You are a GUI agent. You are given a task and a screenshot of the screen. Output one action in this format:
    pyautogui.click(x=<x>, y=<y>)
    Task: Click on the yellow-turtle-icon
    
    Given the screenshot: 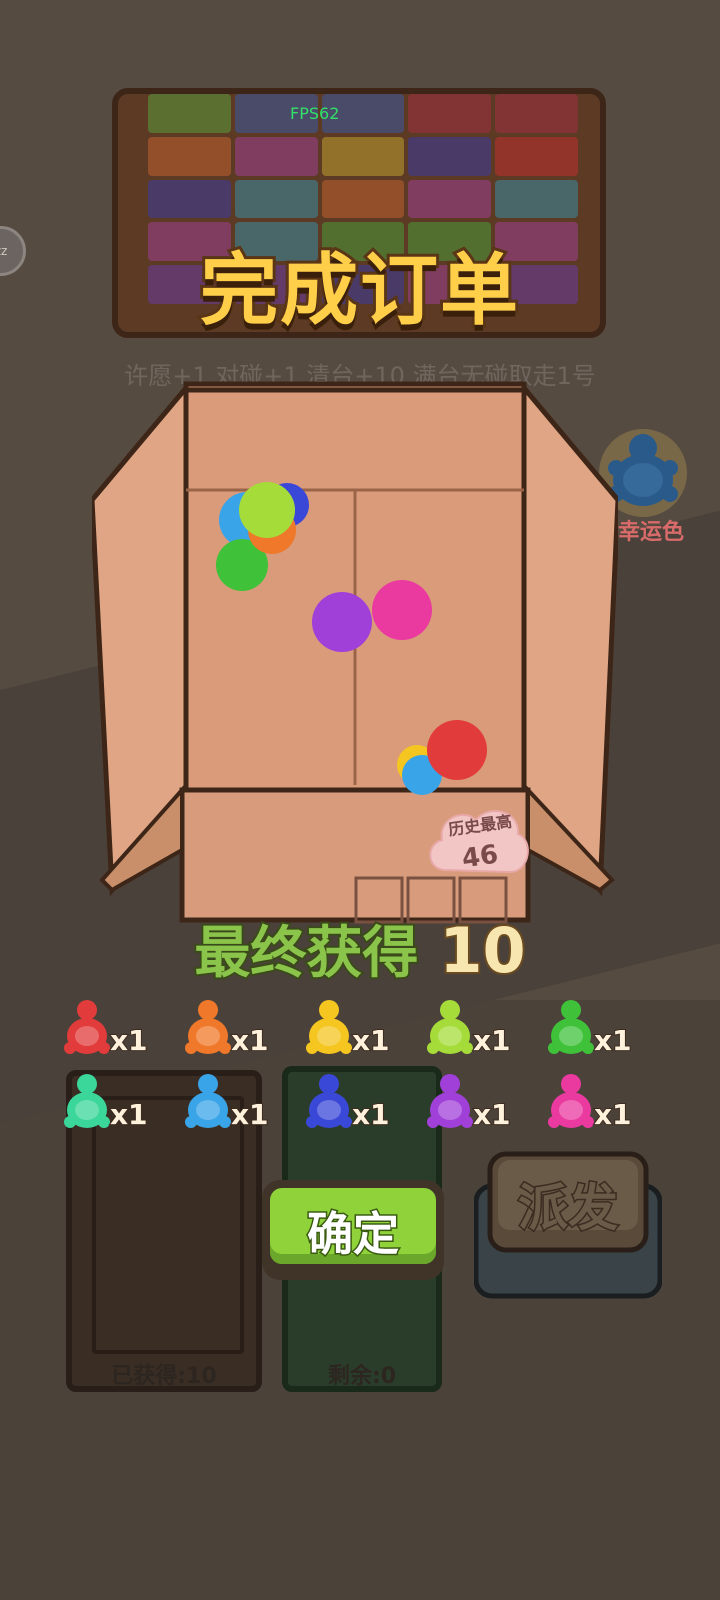 What is the action you would take?
    pyautogui.click(x=329, y=1027)
    